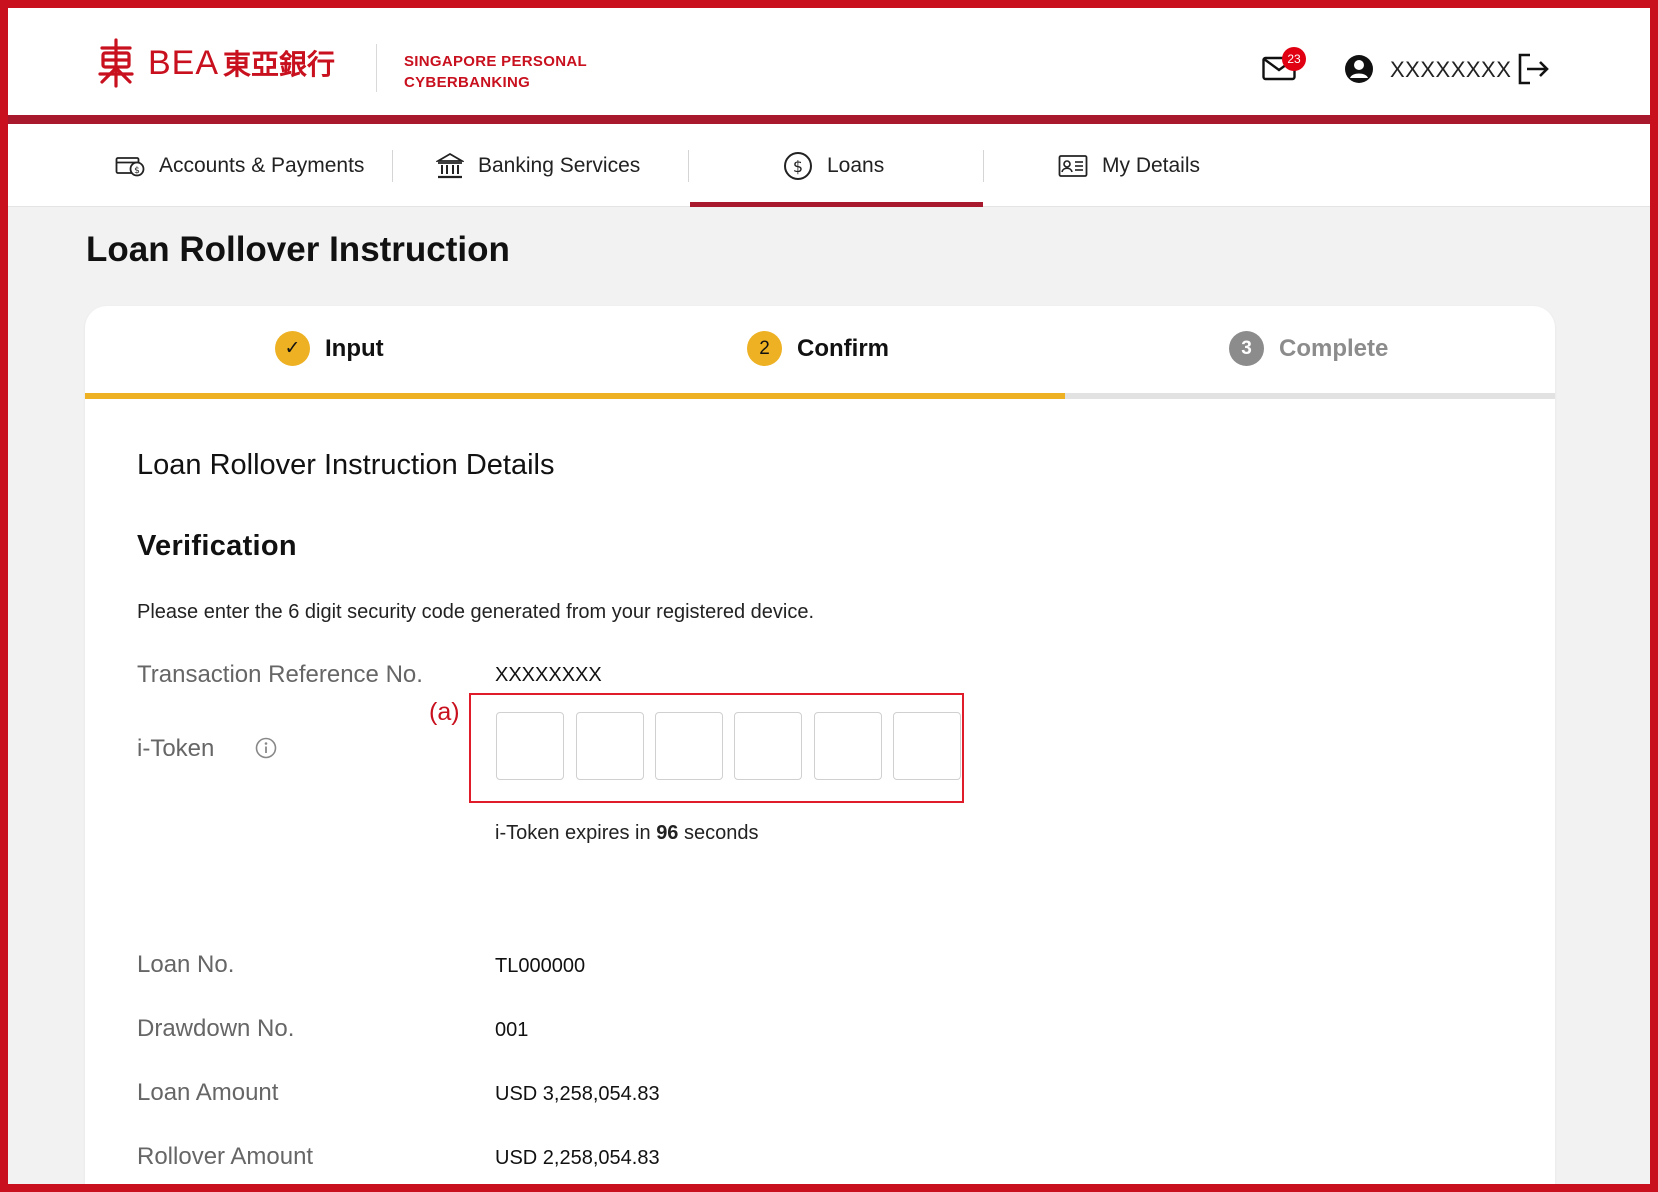 Image resolution: width=1658 pixels, height=1192 pixels. I want to click on check-icon: ✓, so click(292, 348).